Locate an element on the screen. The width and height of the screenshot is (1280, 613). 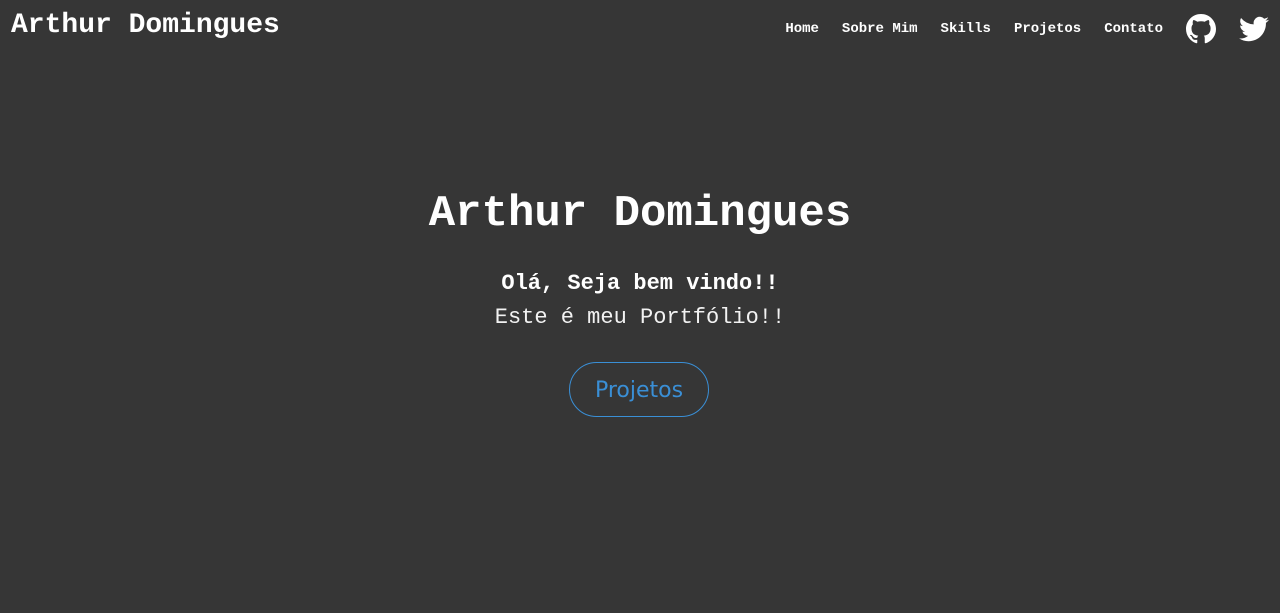
hero-subtitle: Este é meu Portfólio!! is located at coordinates (640, 317).